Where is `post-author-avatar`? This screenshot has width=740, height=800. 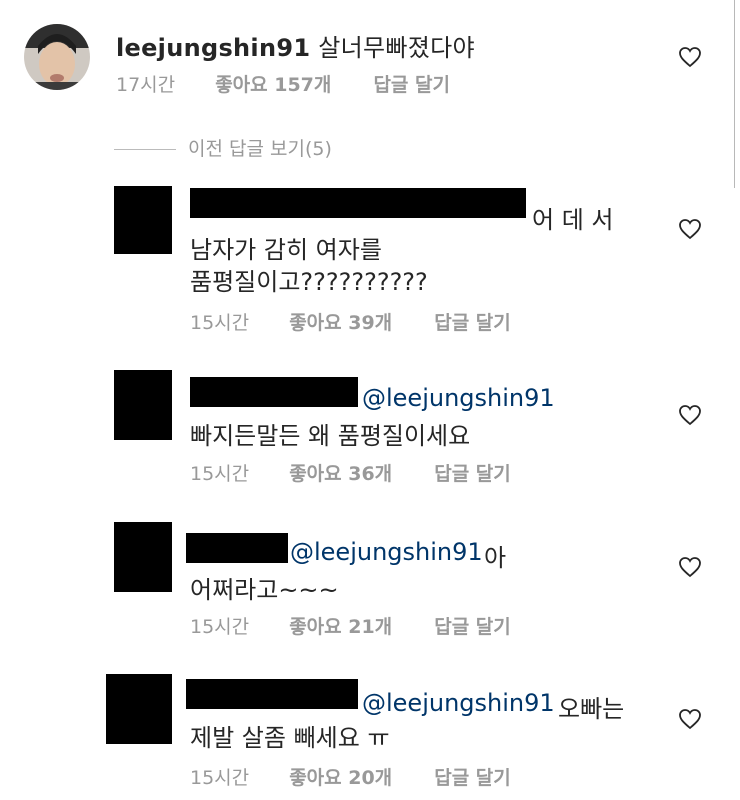 post-author-avatar is located at coordinates (57, 57).